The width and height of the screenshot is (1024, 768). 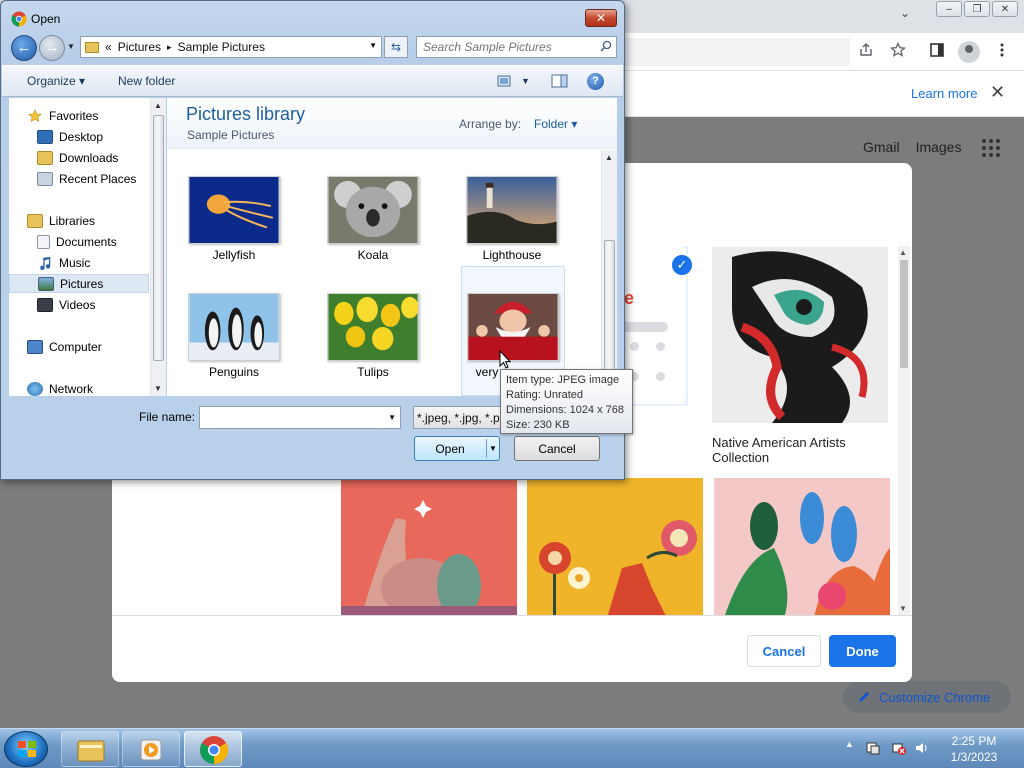 I want to click on nav-pane-scrollbar: ▲ ▼, so click(x=158, y=247).